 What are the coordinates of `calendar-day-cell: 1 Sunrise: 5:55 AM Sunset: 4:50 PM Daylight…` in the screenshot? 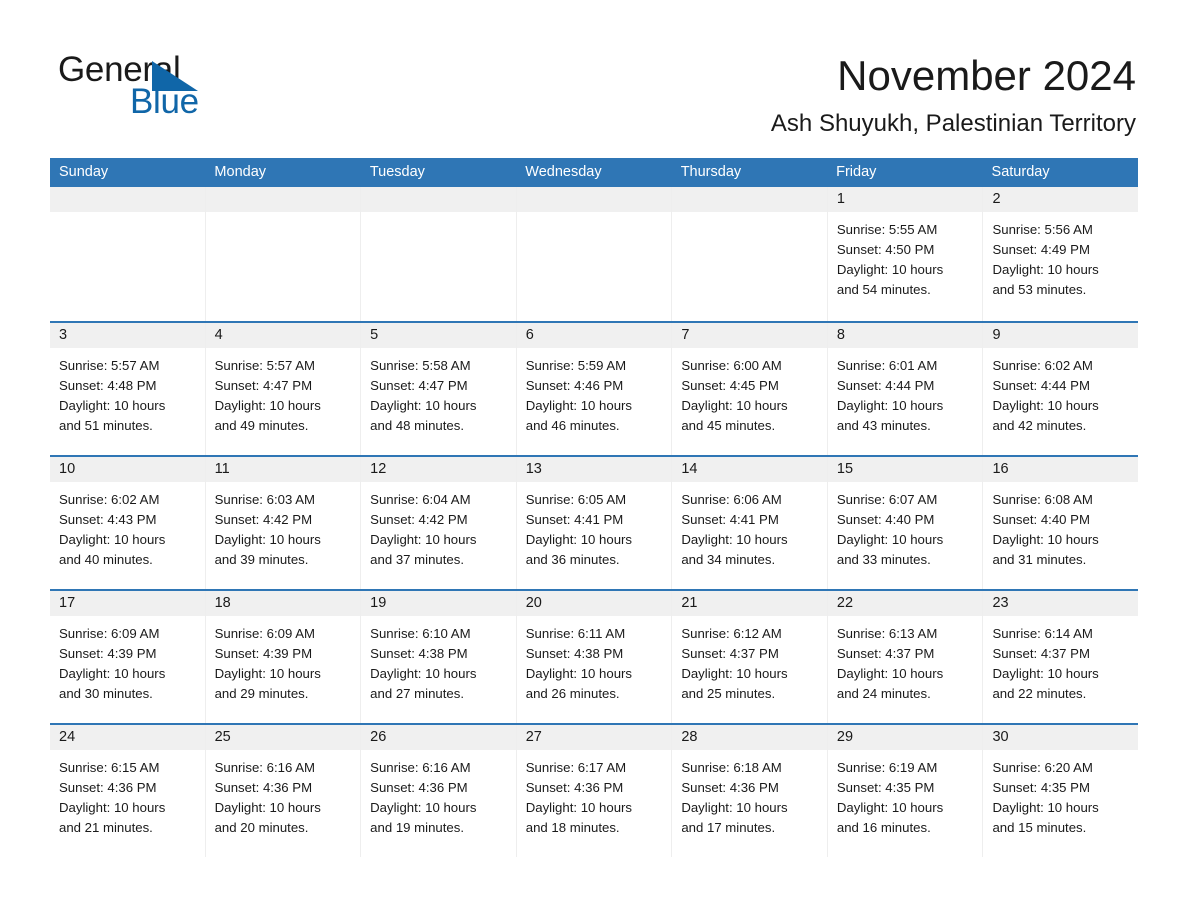 It's located at (905, 254).